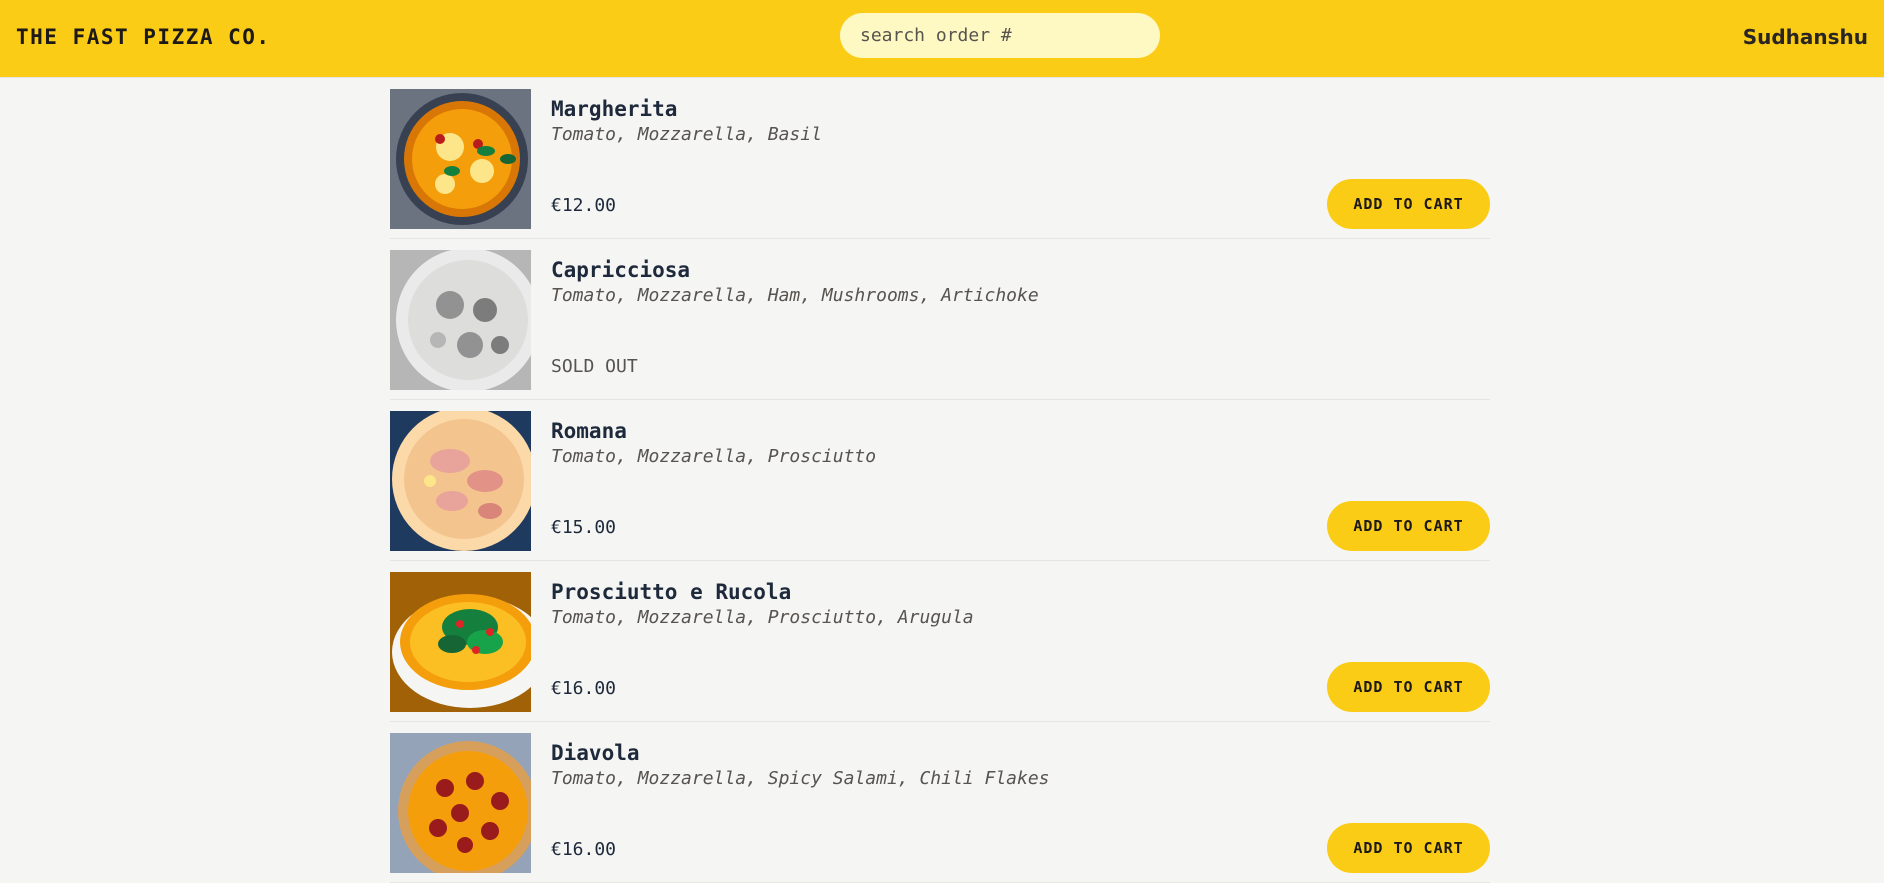 This screenshot has width=1884, height=883. What do you see at coordinates (584, 205) in the screenshot?
I see `pizza-price: €12.00` at bounding box center [584, 205].